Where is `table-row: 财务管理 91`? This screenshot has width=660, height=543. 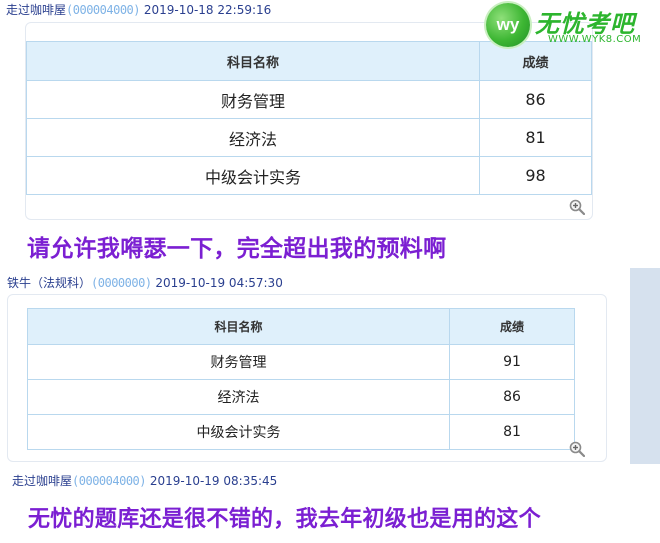 table-row: 财务管理 91 is located at coordinates (301, 362).